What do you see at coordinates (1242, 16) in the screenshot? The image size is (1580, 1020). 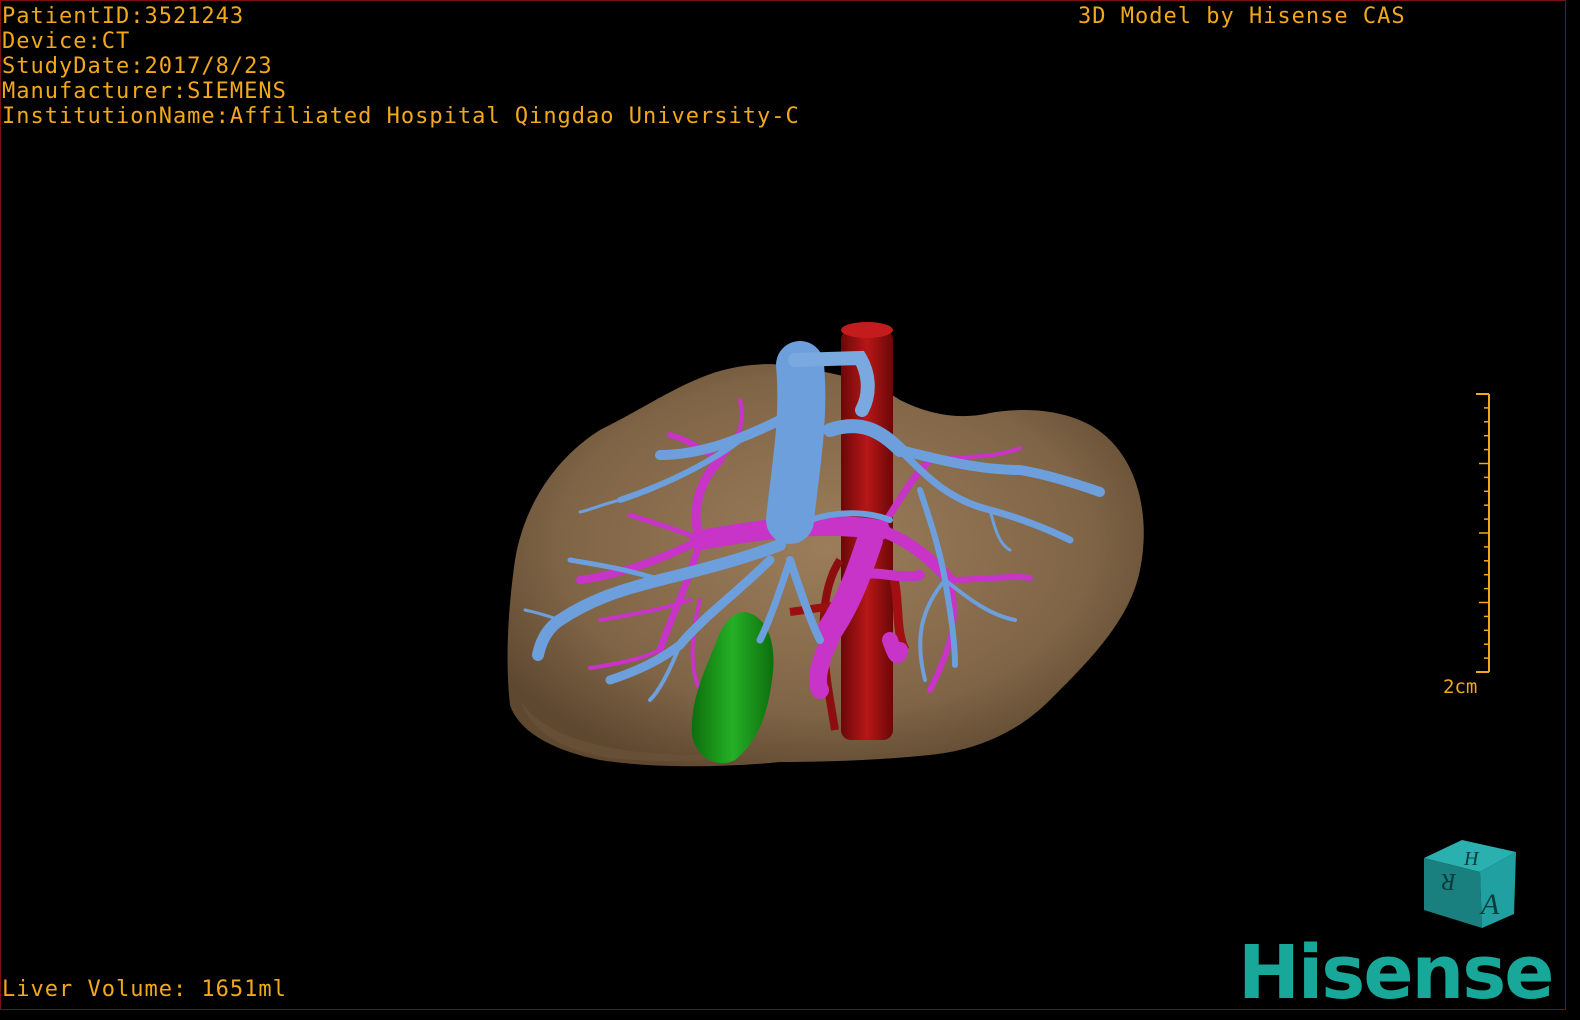 I see `model-credit-text: 3D Model by Hisense CAS` at bounding box center [1242, 16].